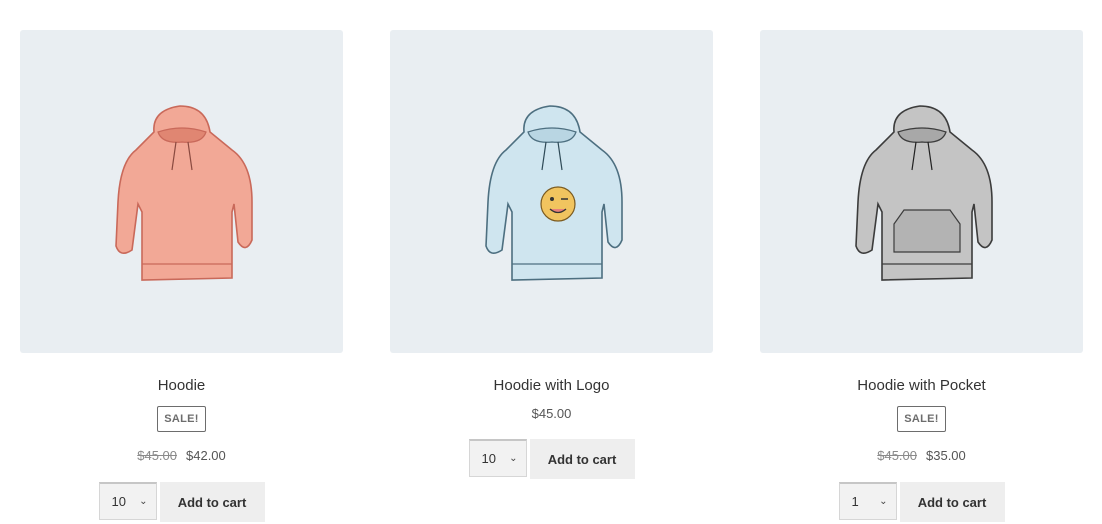 This screenshot has width=1102, height=524. I want to click on price: $45.00, so click(551, 413).